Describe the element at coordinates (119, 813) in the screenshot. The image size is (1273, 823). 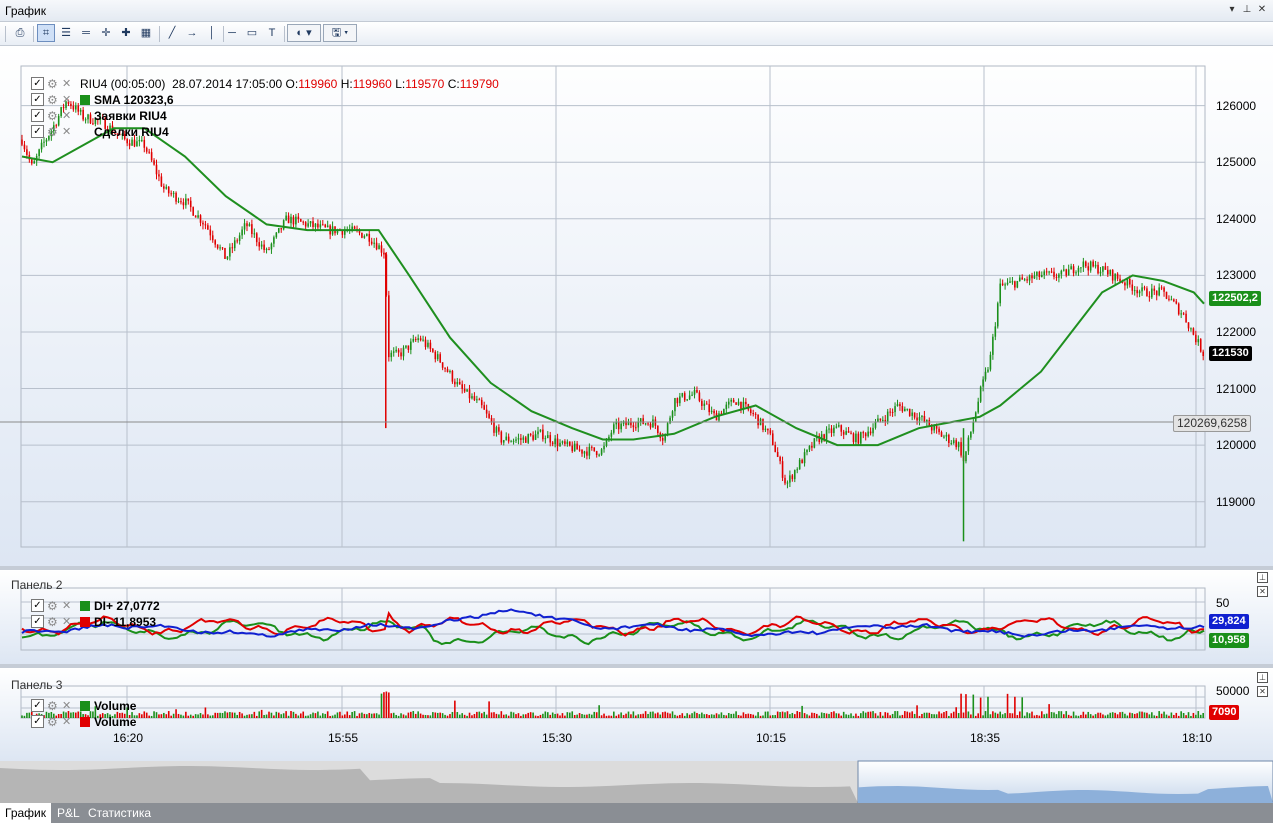
I see `tab-statistics: Статистика` at that location.